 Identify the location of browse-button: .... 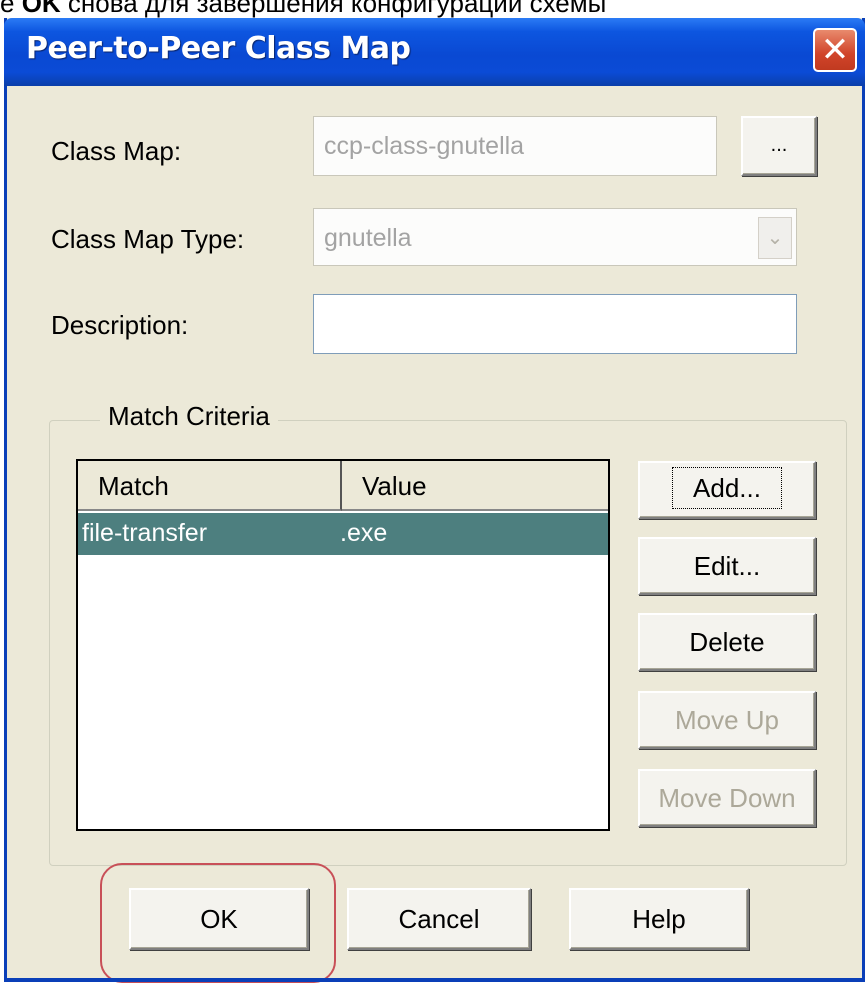
(779, 146).